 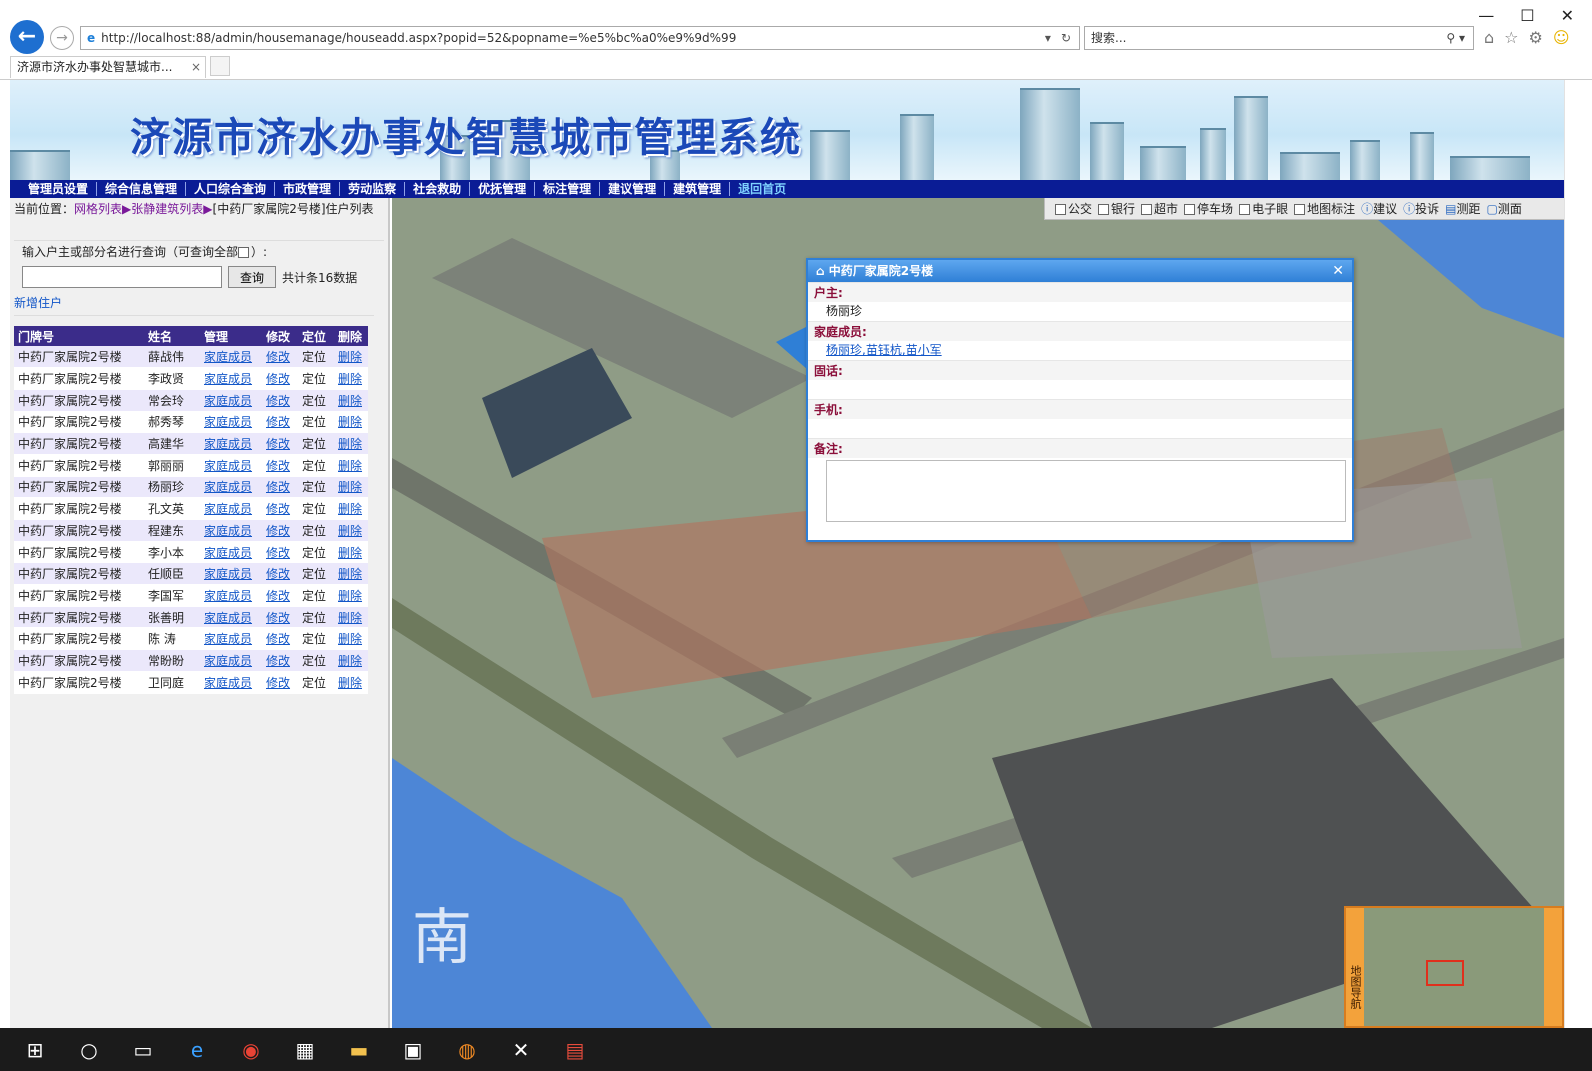 What do you see at coordinates (1445, 973) in the screenshot?
I see `minimap-viewport` at bounding box center [1445, 973].